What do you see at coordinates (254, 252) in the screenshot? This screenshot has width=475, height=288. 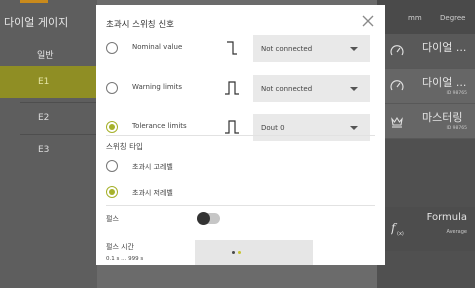 I see `pulse-time-input` at bounding box center [254, 252].